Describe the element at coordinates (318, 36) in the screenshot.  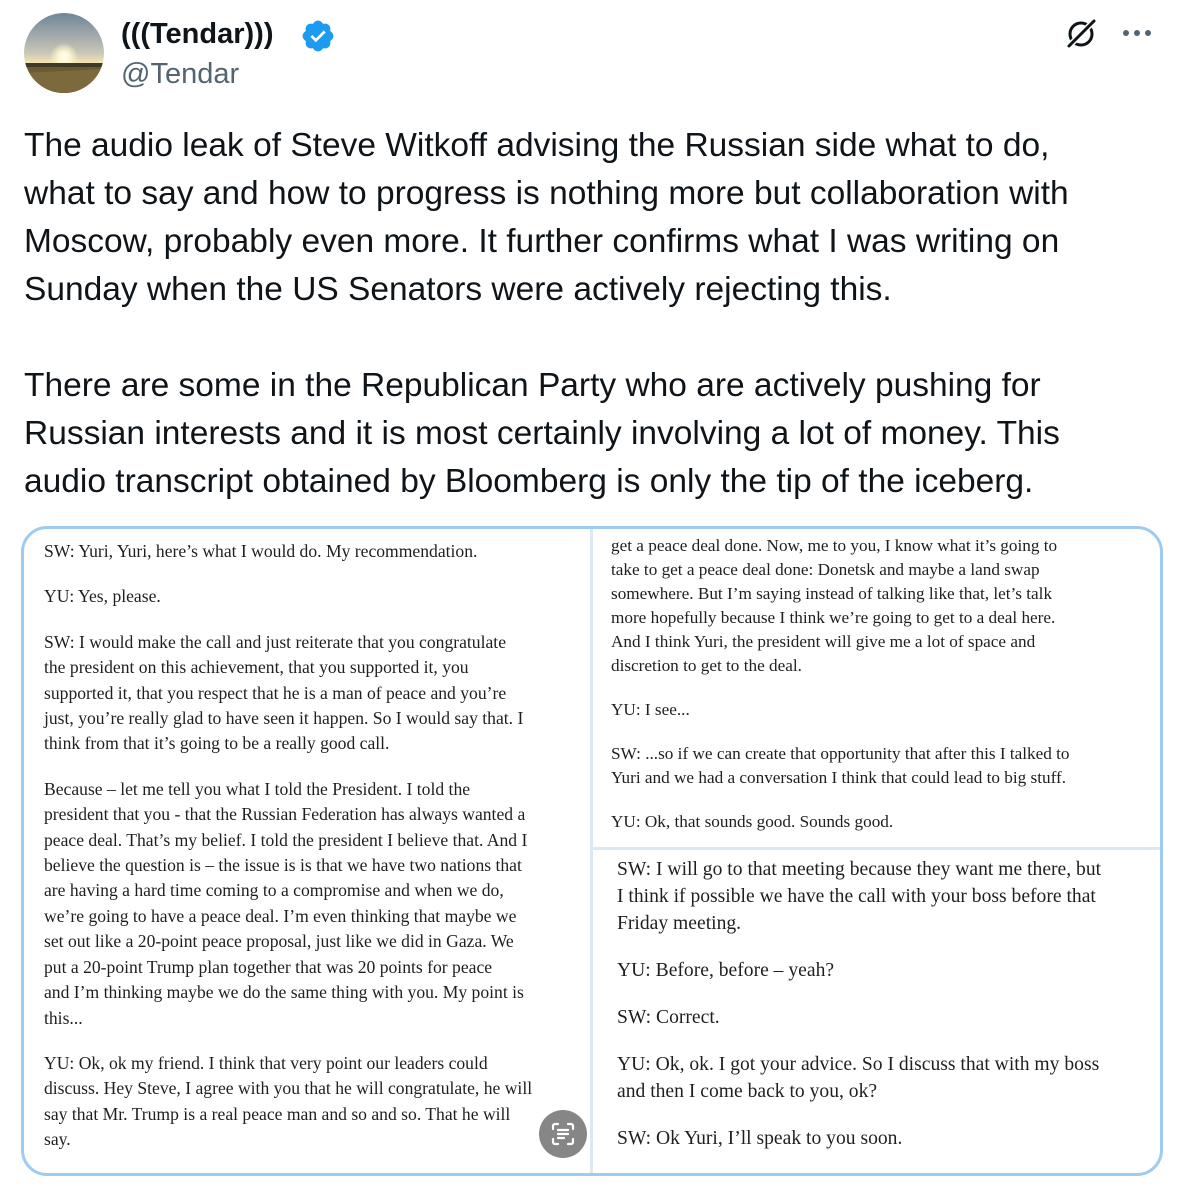
I see `verified-badge-icon` at that location.